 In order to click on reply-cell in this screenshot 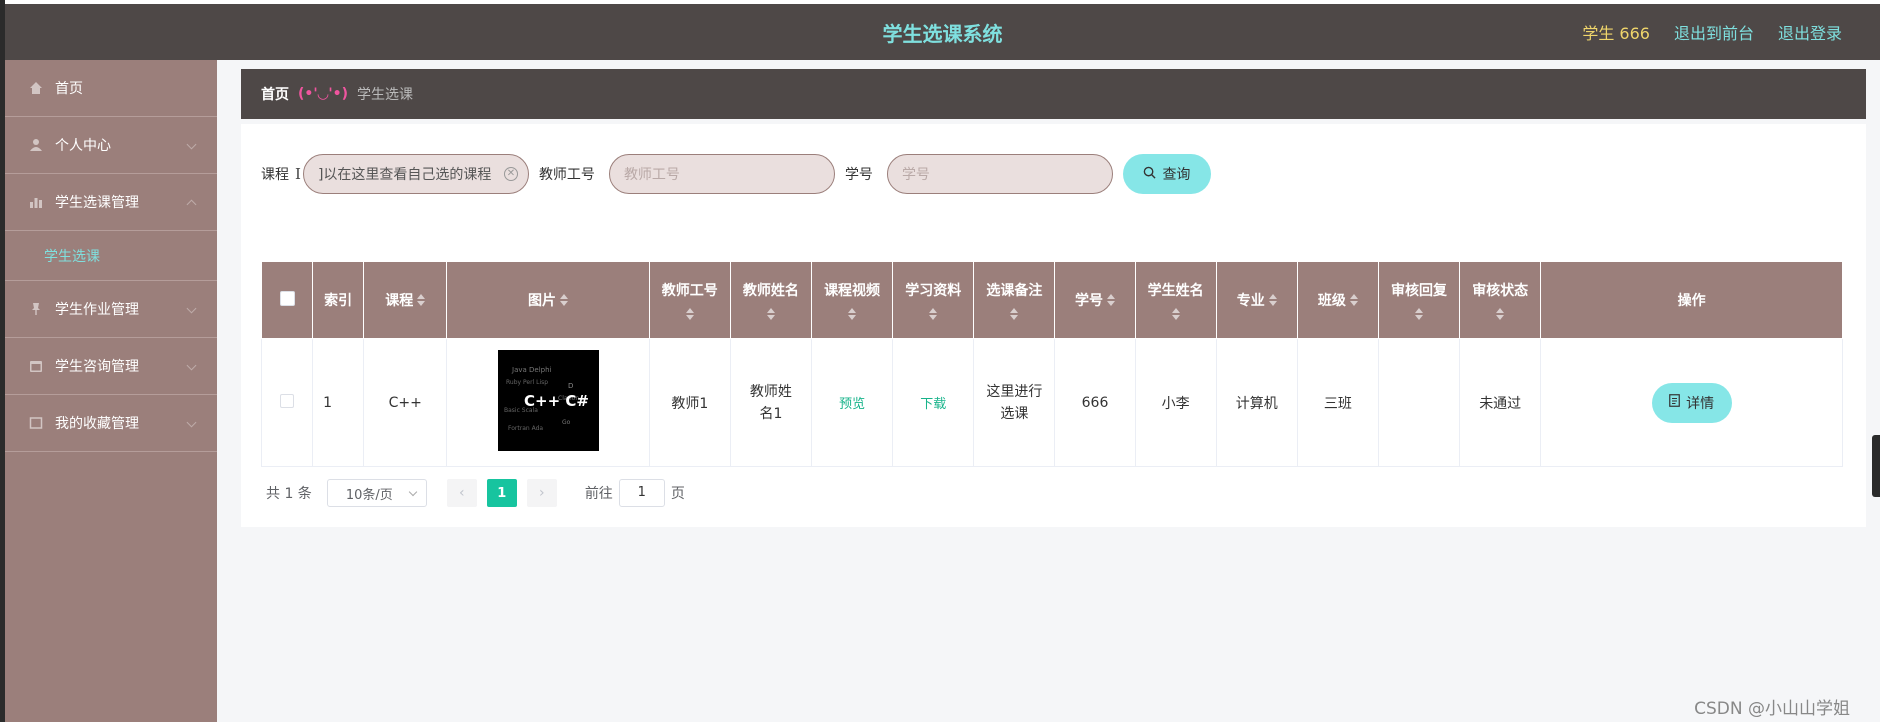, I will do `click(1419, 402)`.